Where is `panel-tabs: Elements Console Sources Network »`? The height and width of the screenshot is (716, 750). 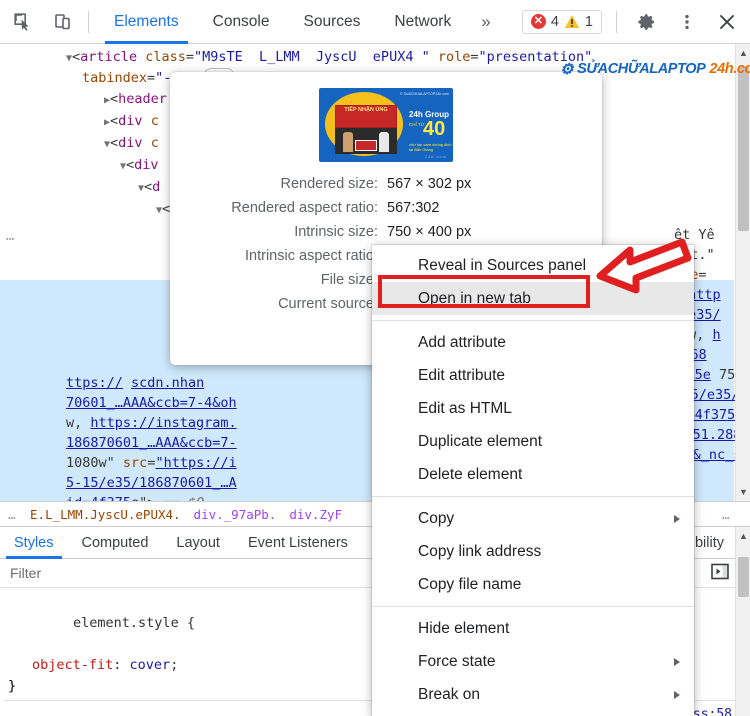 panel-tabs: Elements Console Sources Network » is located at coordinates (300, 22).